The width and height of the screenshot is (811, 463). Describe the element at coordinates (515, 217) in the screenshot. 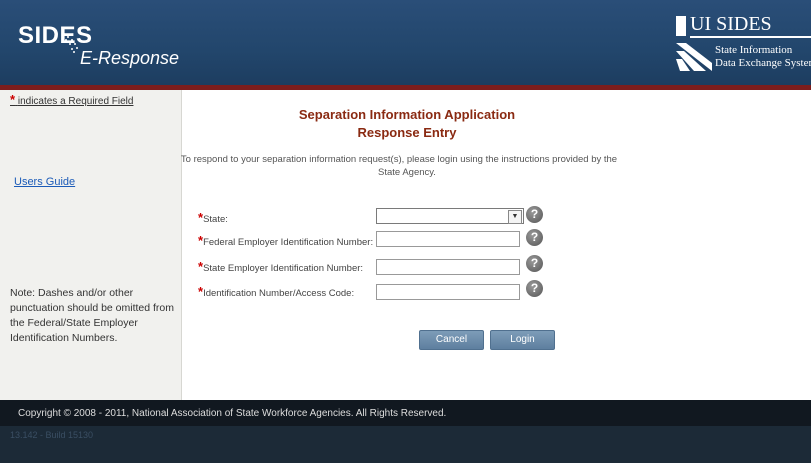

I see `chevron-down-icon: ▼` at that location.